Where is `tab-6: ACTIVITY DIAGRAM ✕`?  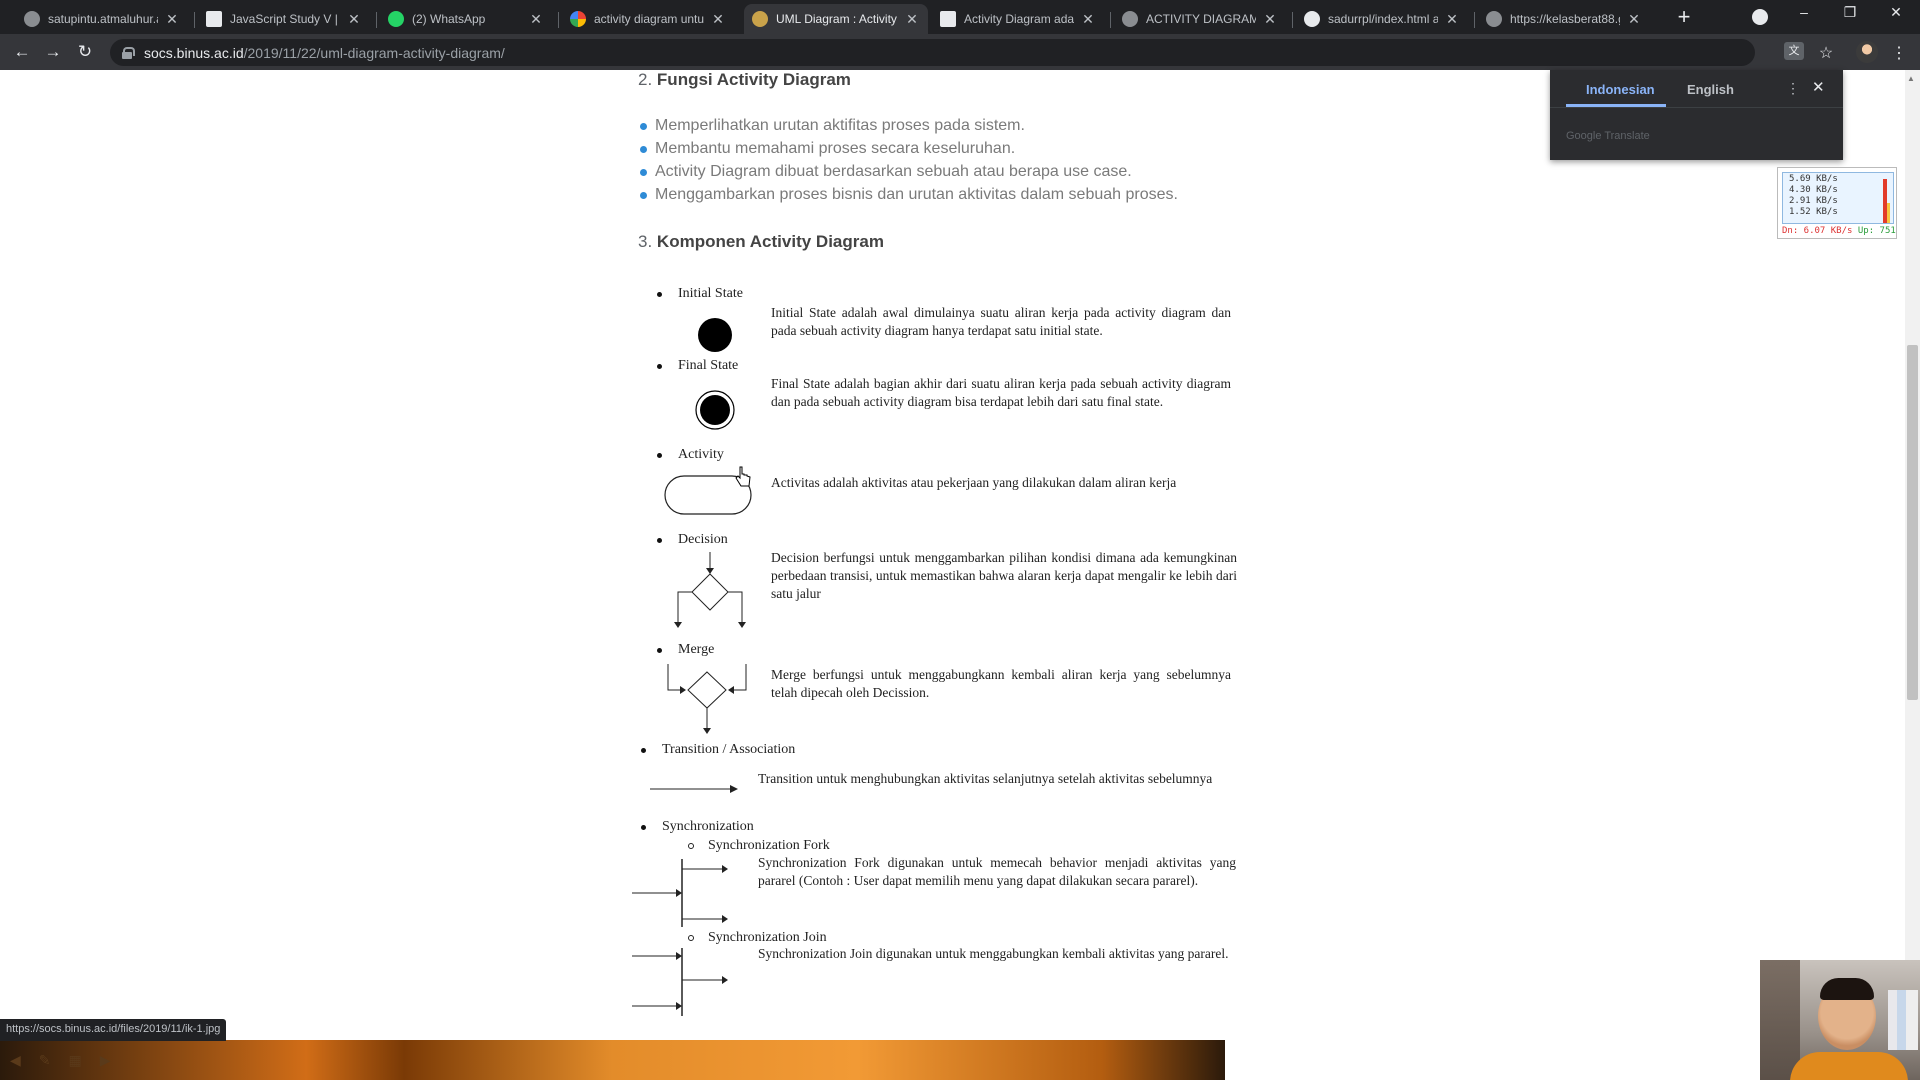 tab-6: ACTIVITY DIAGRAM ✕ is located at coordinates (1200, 19).